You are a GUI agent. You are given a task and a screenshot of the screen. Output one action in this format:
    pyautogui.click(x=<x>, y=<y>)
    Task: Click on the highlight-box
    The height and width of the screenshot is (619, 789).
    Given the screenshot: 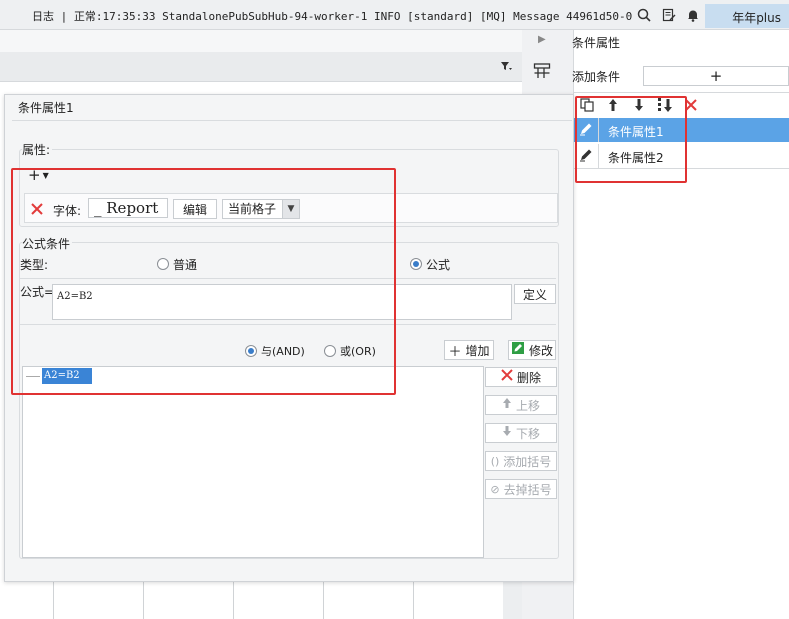 What is the action you would take?
    pyautogui.click(x=631, y=139)
    